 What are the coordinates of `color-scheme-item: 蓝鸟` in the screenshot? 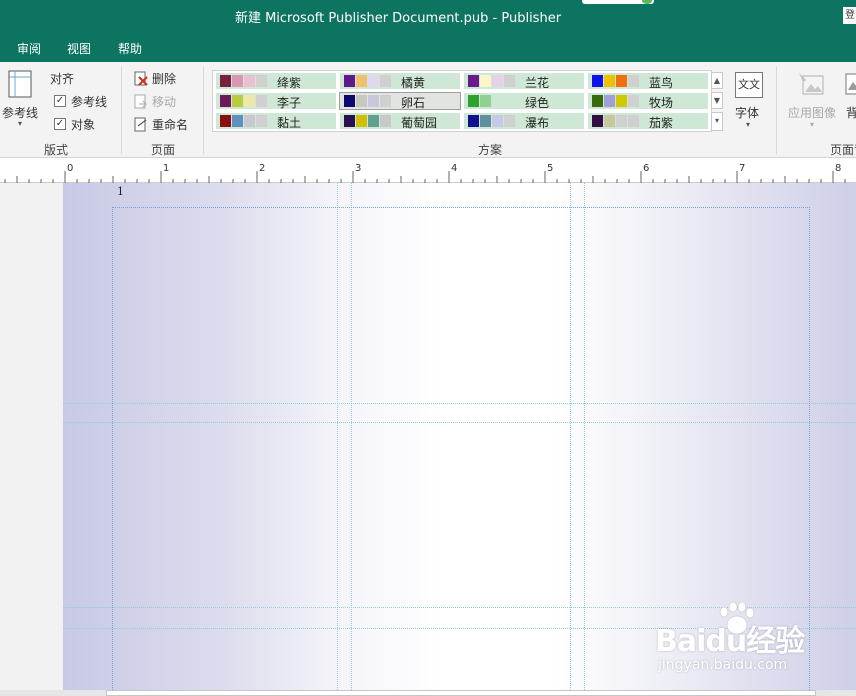 It's located at (648, 81).